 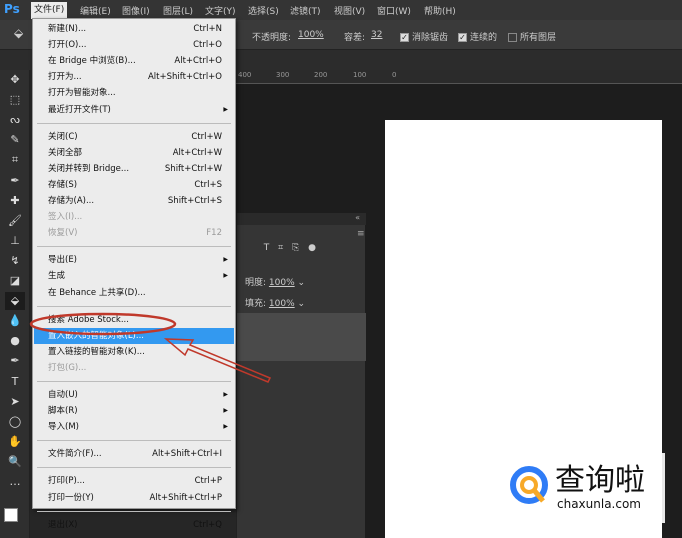 I want to click on watermark-icon, so click(x=529, y=485).